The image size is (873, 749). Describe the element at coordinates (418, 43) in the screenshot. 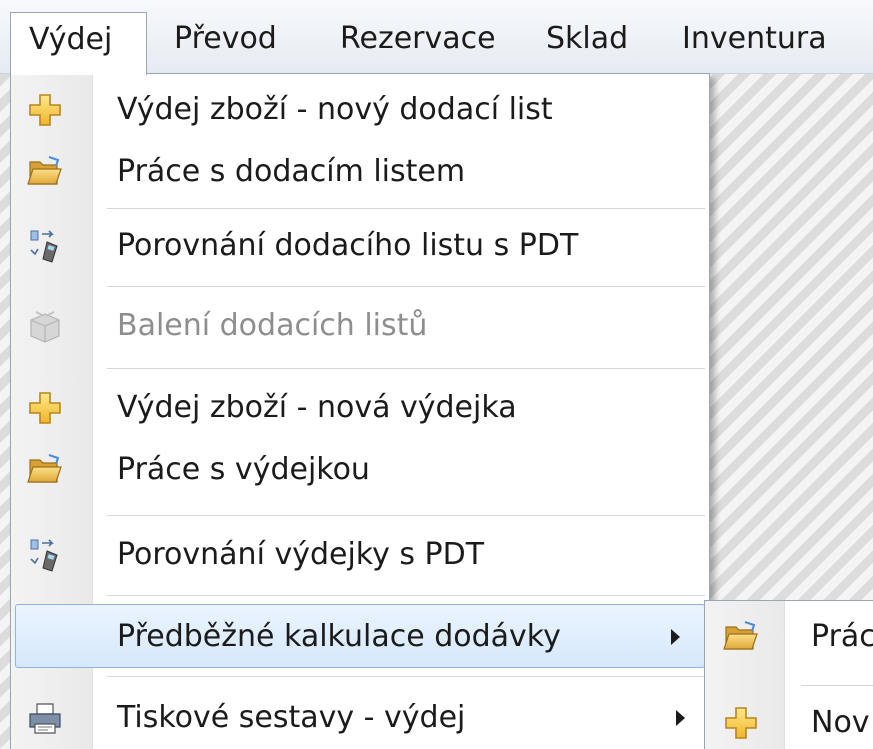

I see `menu-rezervace: Rezervace` at that location.